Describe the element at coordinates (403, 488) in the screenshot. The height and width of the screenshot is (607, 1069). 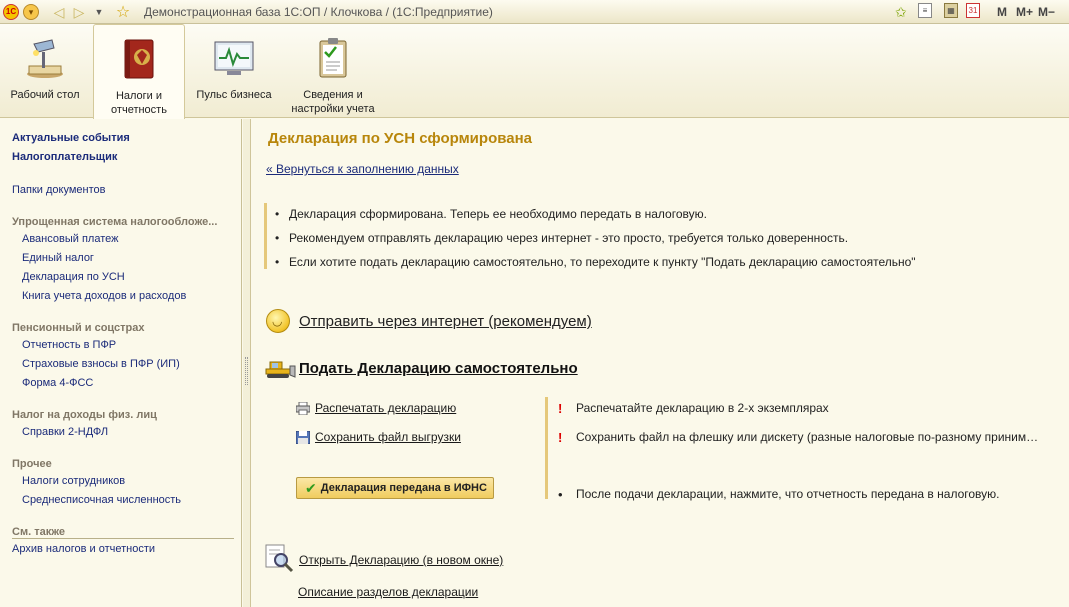
I see `button-label: Декларация передана в ИФНС` at that location.